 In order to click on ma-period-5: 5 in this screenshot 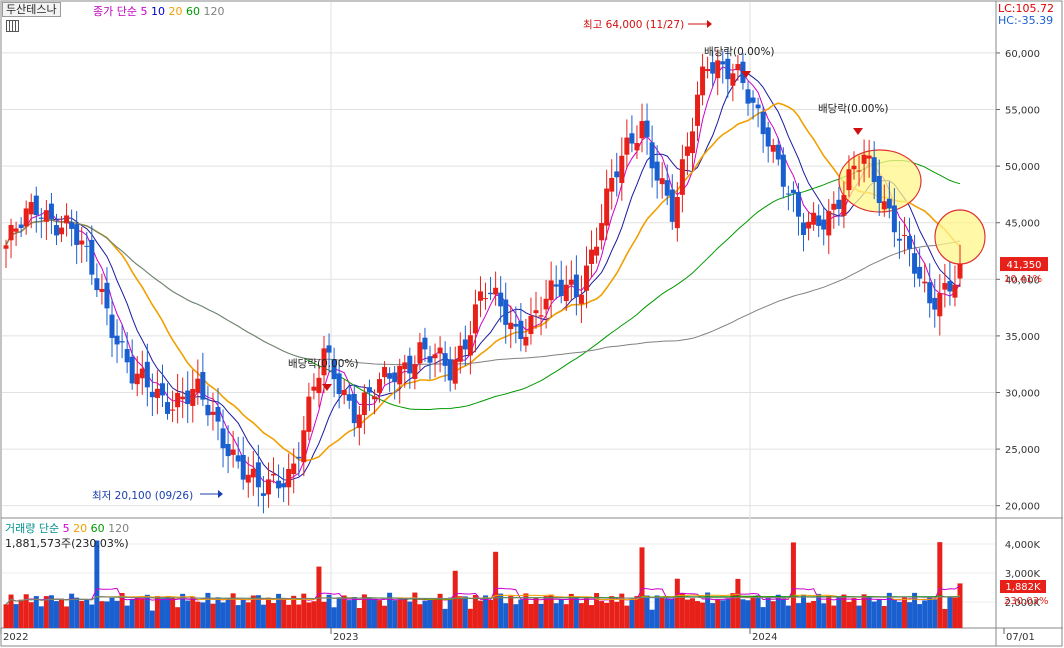, I will do `click(144, 11)`.